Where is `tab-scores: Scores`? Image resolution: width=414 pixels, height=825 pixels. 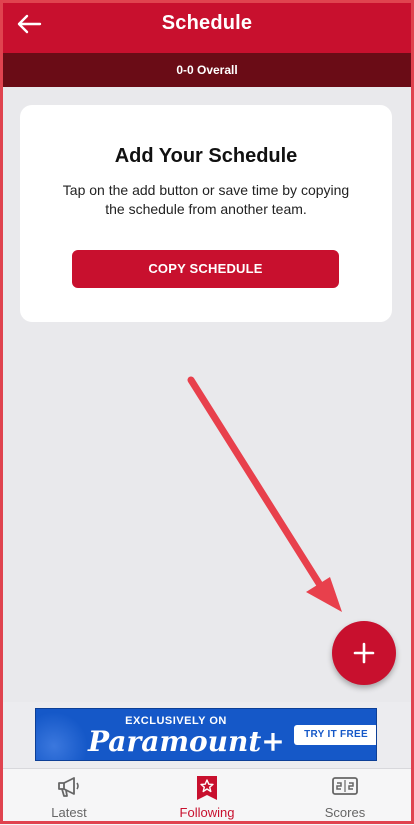
tab-scores: Scores is located at coordinates (345, 797).